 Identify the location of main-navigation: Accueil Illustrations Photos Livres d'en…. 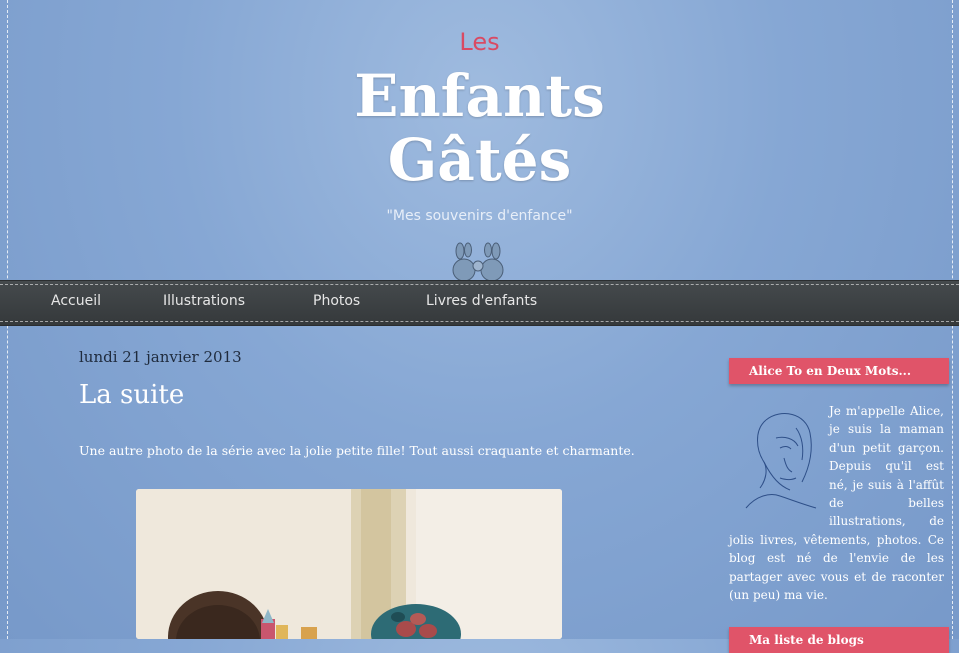
(479, 303).